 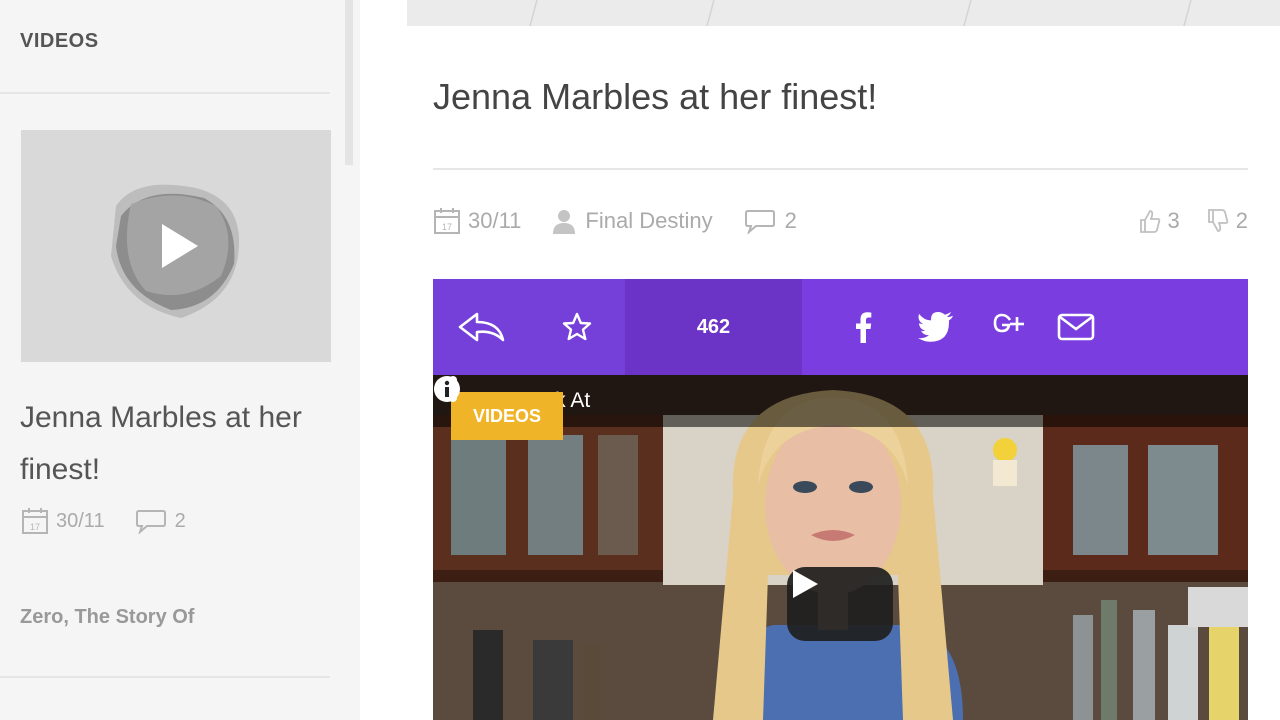 I want to click on facebook-icon, so click(x=864, y=327).